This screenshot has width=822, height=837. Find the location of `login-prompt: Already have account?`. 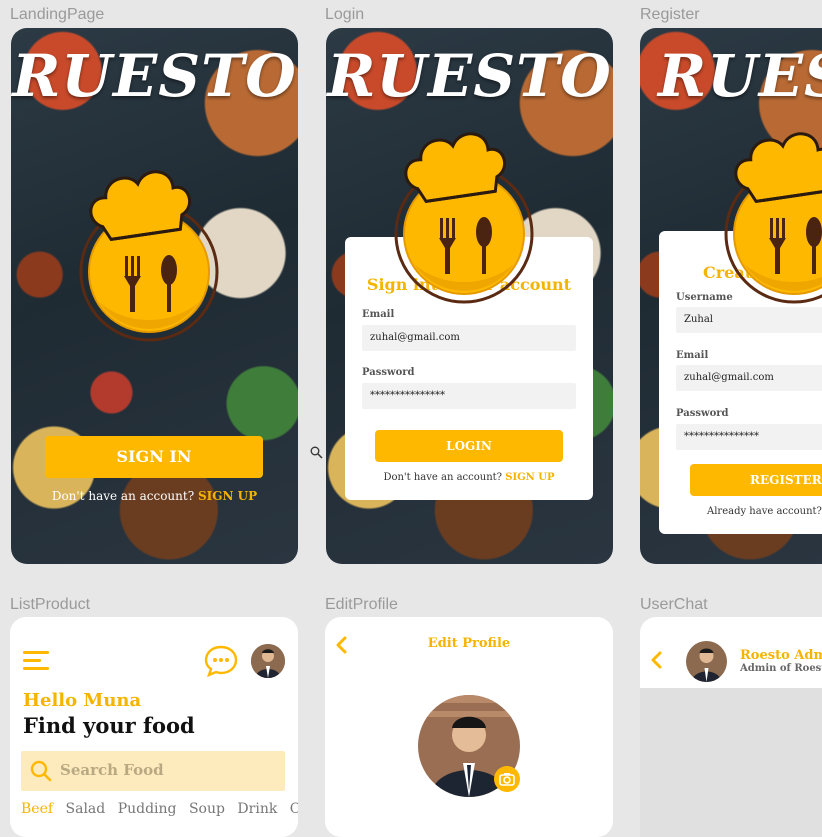

login-prompt: Already have account? is located at coordinates (764, 511).